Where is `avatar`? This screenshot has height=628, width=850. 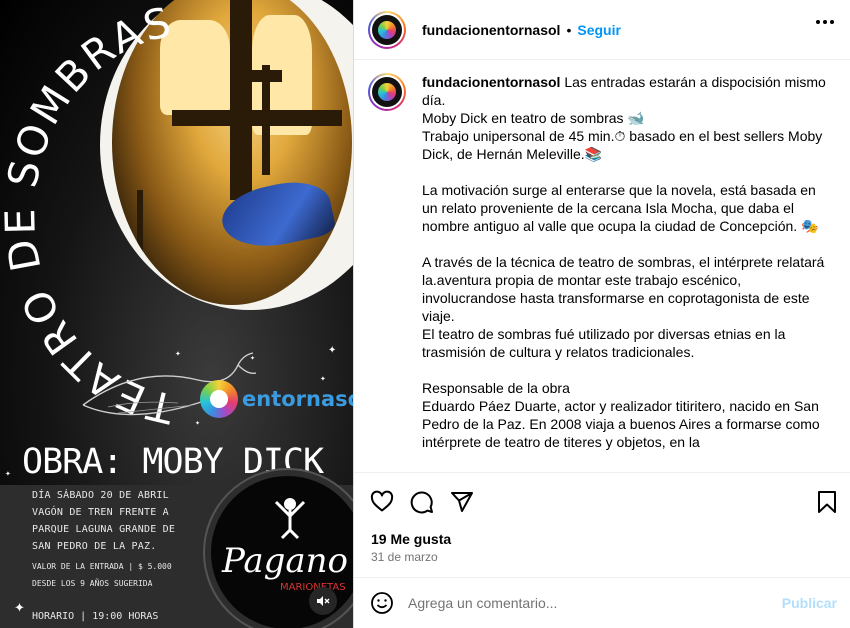 avatar is located at coordinates (387, 29).